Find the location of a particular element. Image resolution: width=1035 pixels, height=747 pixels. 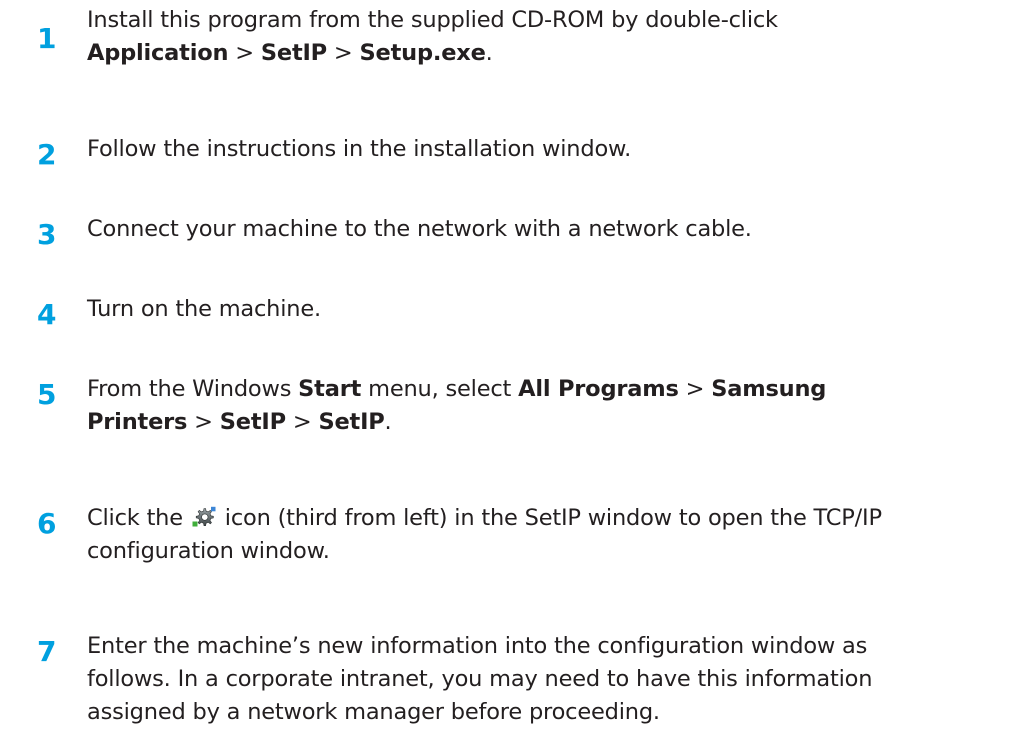

tcpip-config-gear-icon is located at coordinates (204, 516).